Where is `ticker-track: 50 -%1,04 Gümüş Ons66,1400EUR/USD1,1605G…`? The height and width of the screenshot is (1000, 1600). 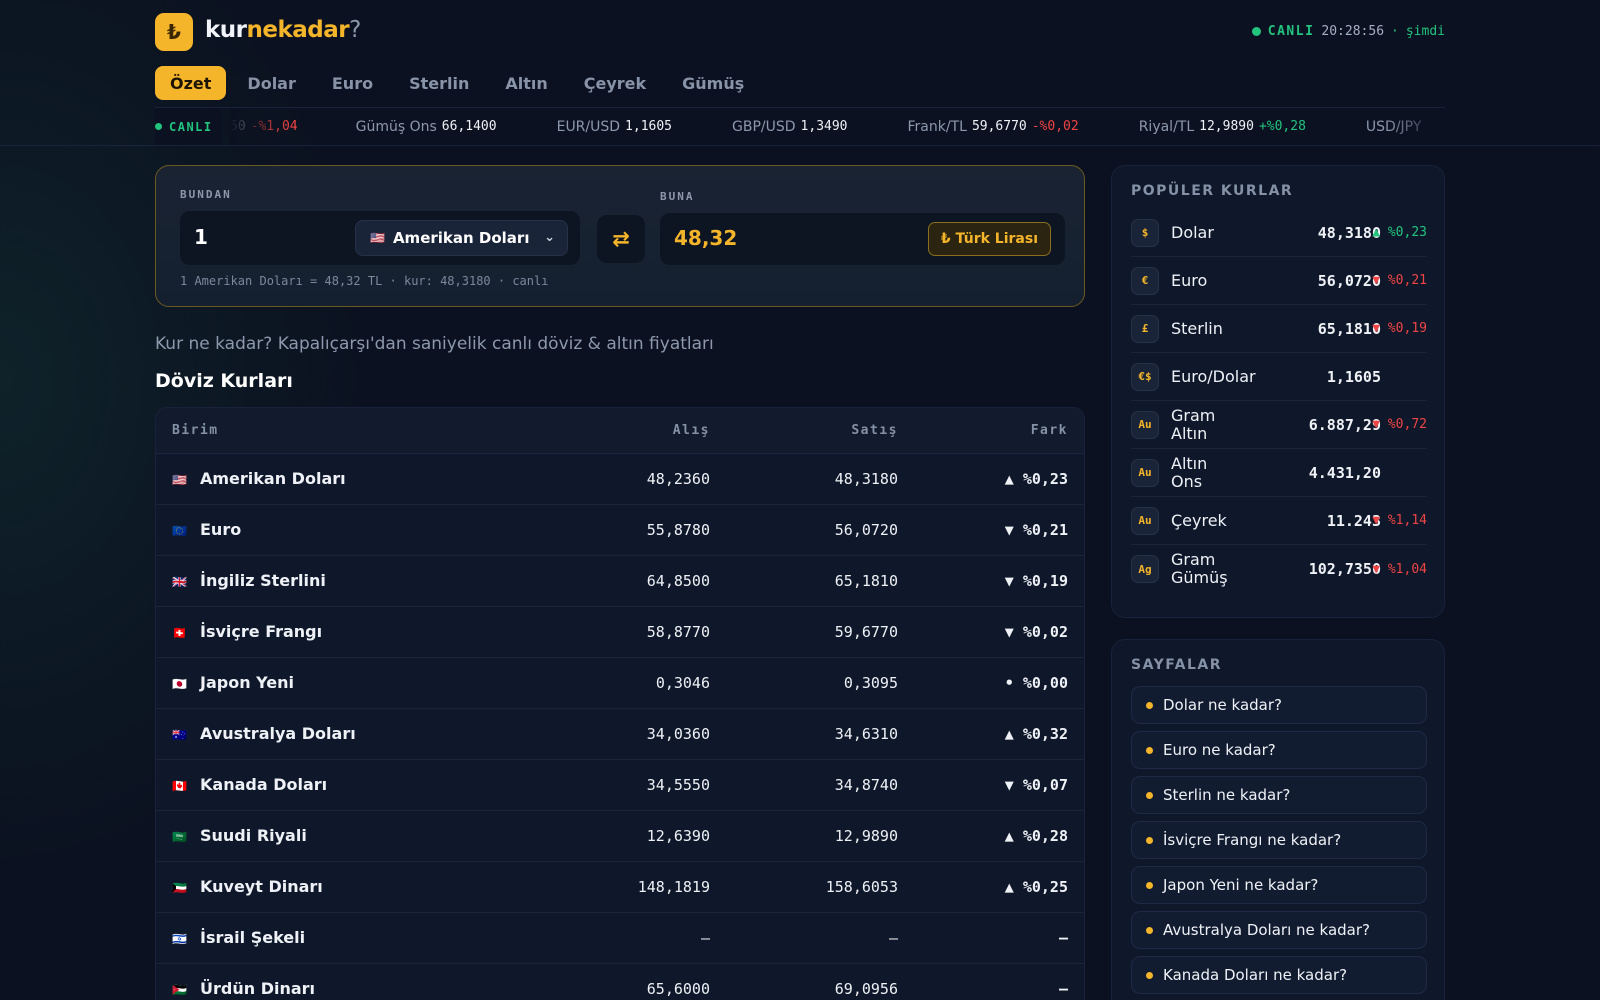
ticker-track: 50 -%1,04 Gümüş Ons66,1400EUR/USD1,1605G… is located at coordinates (837, 126).